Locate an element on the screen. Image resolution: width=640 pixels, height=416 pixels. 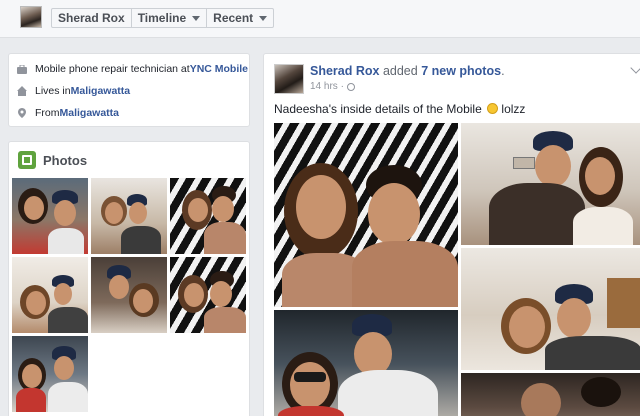
post-author-avatar is located at coordinates (289, 79).